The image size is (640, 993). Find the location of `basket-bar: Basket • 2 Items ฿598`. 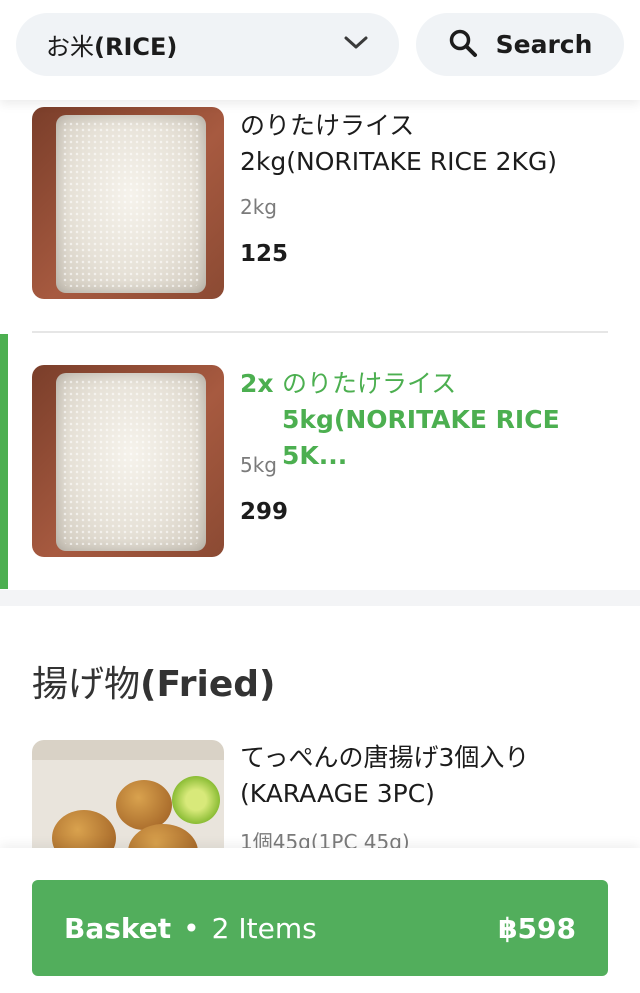

basket-bar: Basket • 2 Items ฿598 is located at coordinates (320, 920).